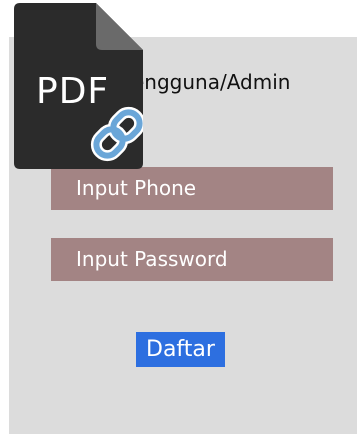 The height and width of the screenshot is (434, 357). I want to click on phone-input: Input Phone, so click(192, 188).